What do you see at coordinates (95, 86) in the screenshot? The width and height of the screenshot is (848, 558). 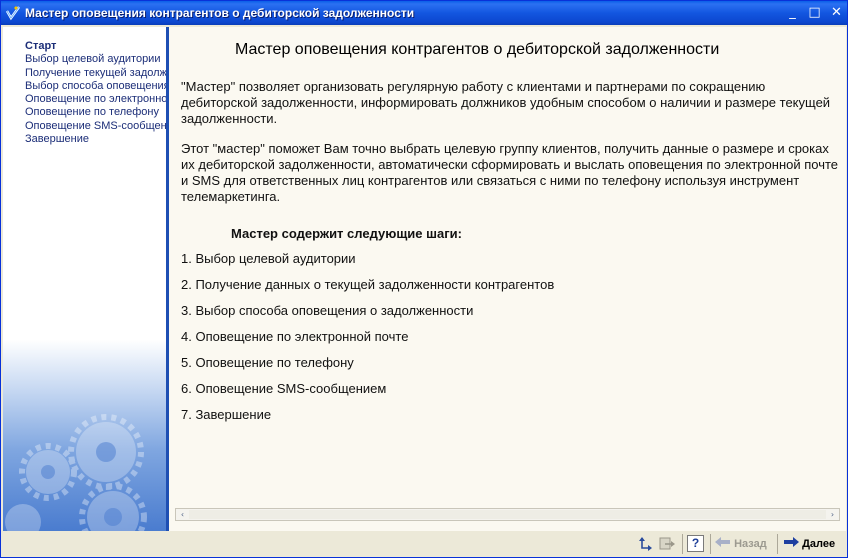 I see `sidebar-step-method: Выбор способа оповещения о задолженности` at bounding box center [95, 86].